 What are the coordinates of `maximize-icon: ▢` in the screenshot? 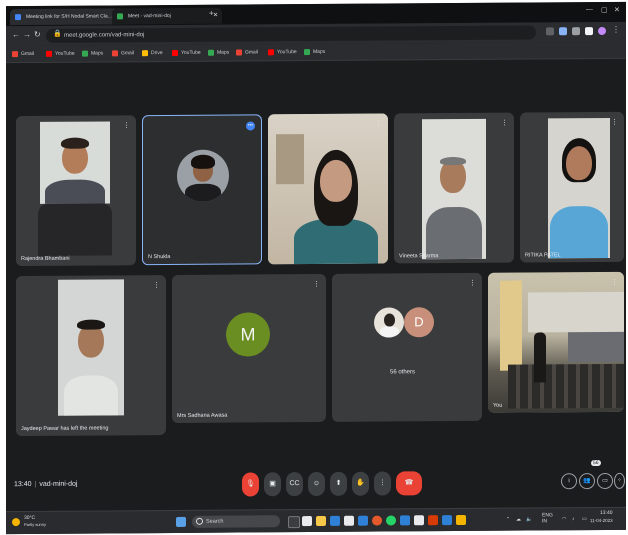 It's located at (604, 10).